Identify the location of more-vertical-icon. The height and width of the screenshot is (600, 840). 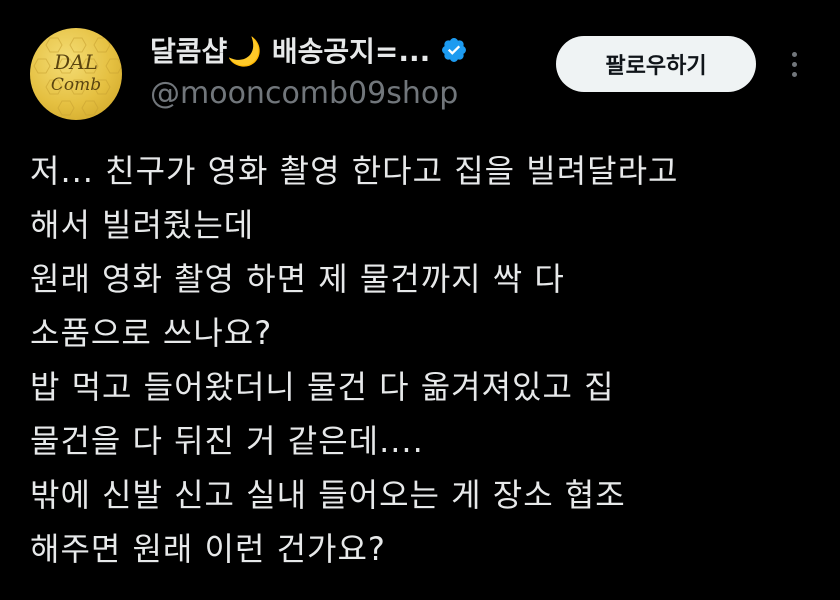
(794, 64).